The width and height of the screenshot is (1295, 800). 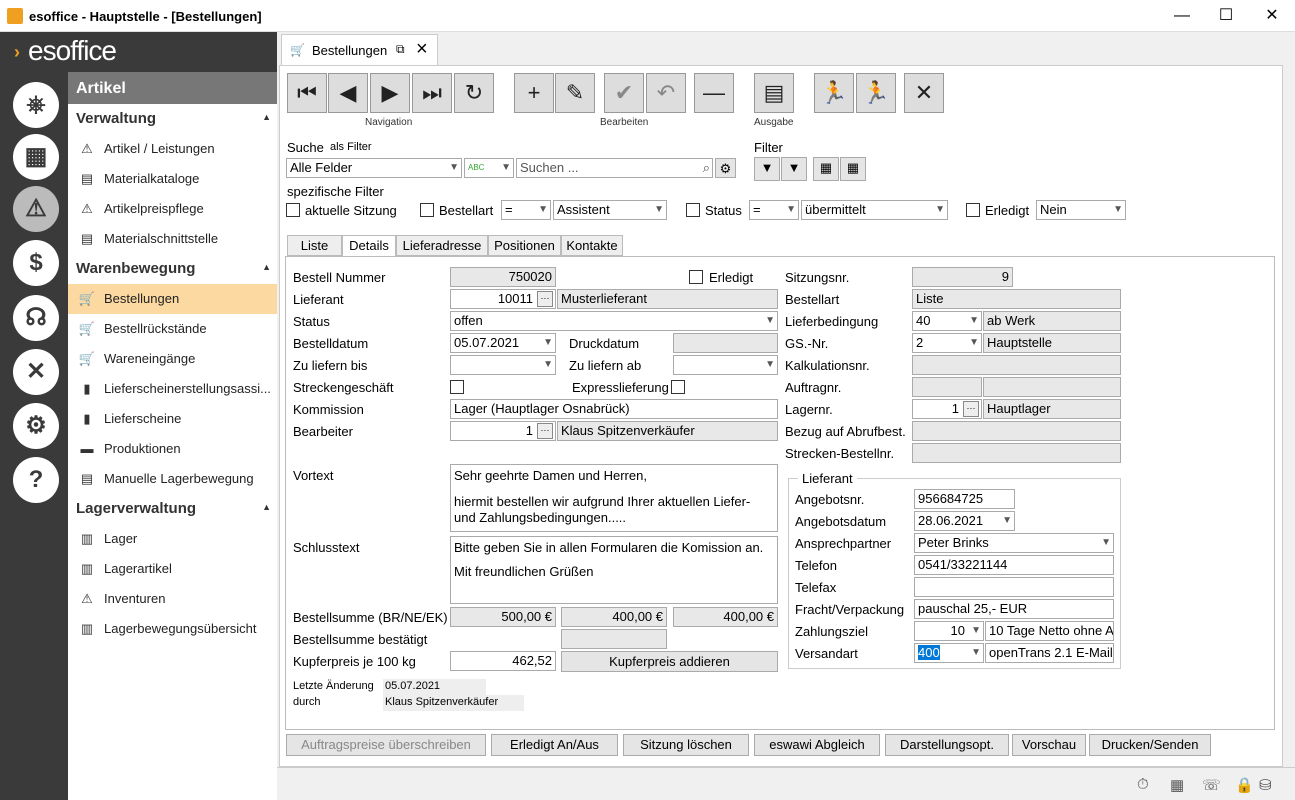 I want to click on sidebar-item: ⚠ Artikelpreispflege, so click(x=172, y=209).